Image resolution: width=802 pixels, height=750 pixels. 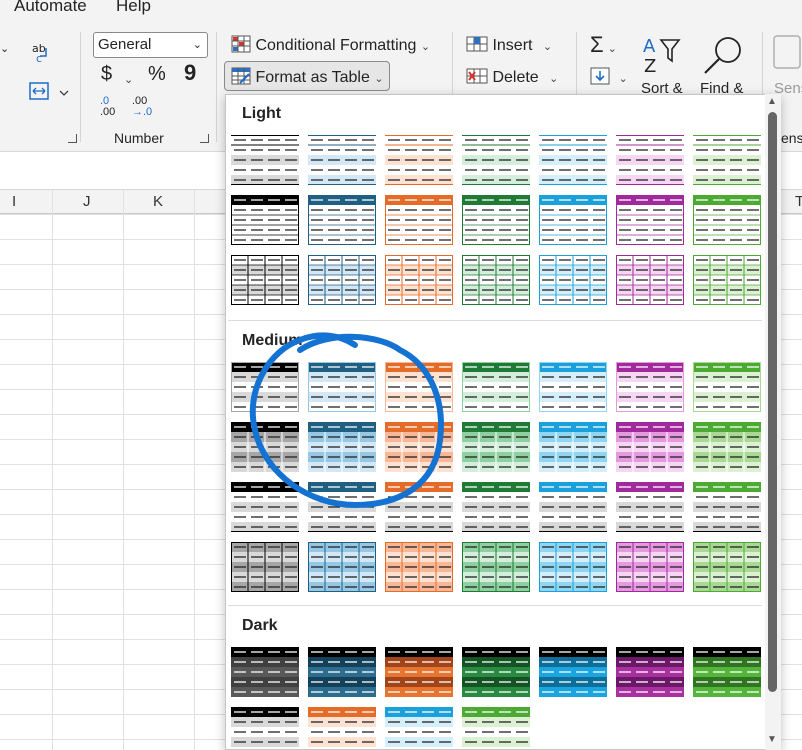 I want to click on gallery-scrollbar: ▲ ▼, so click(x=773, y=422).